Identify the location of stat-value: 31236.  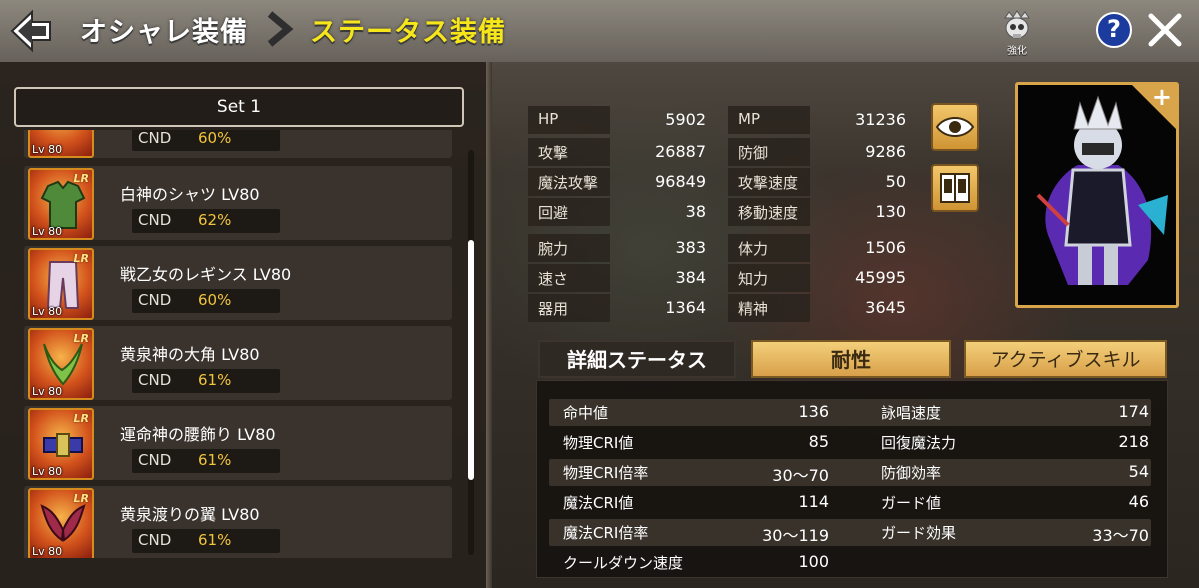
(880, 119).